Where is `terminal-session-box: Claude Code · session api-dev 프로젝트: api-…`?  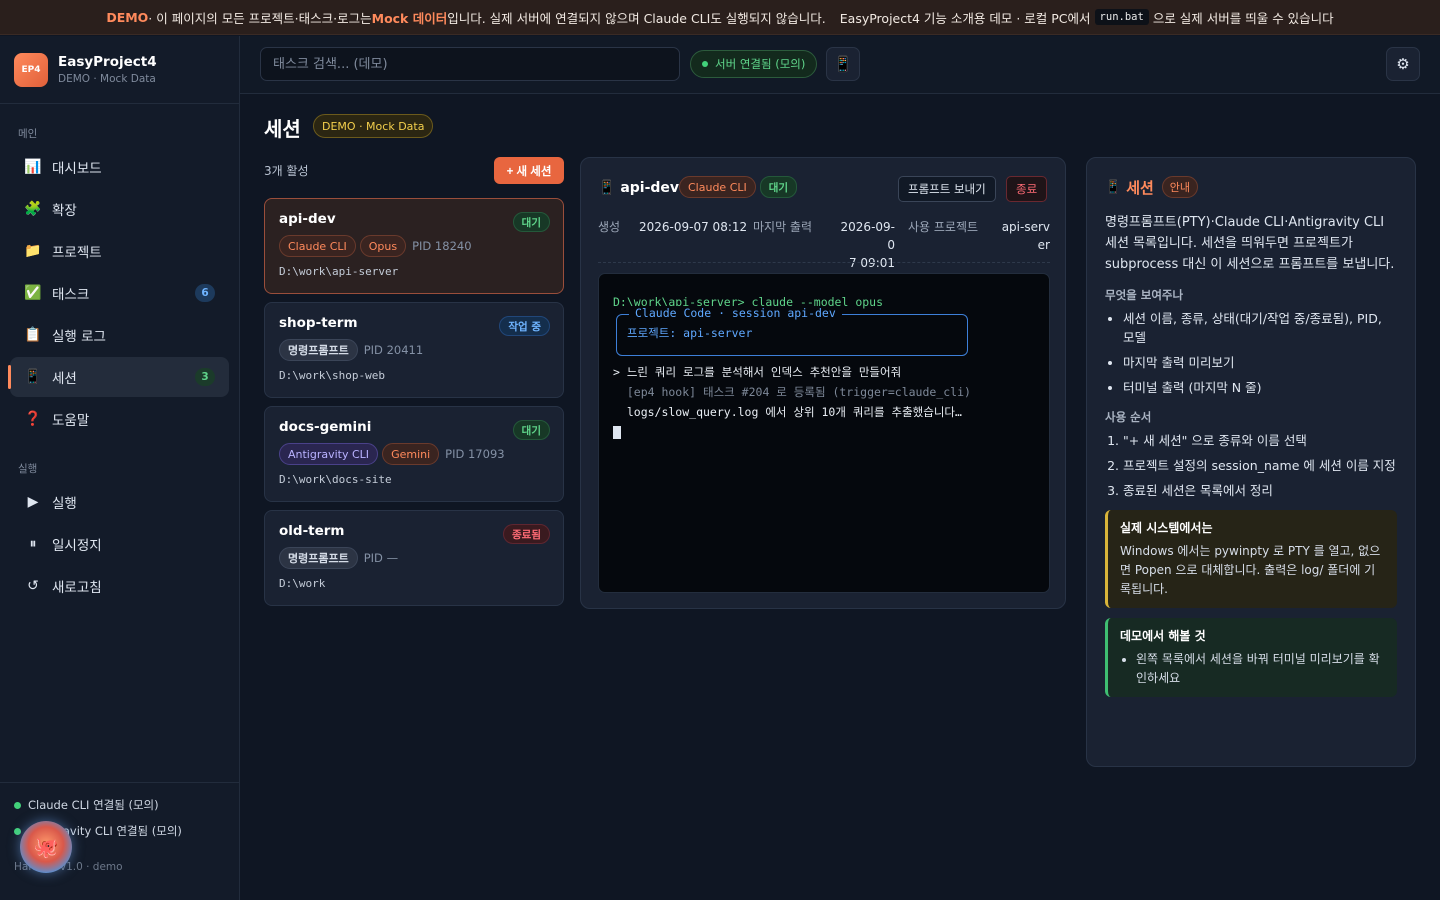
terminal-session-box: Claude Code · session api-dev 프로젝트: api-… is located at coordinates (792, 331).